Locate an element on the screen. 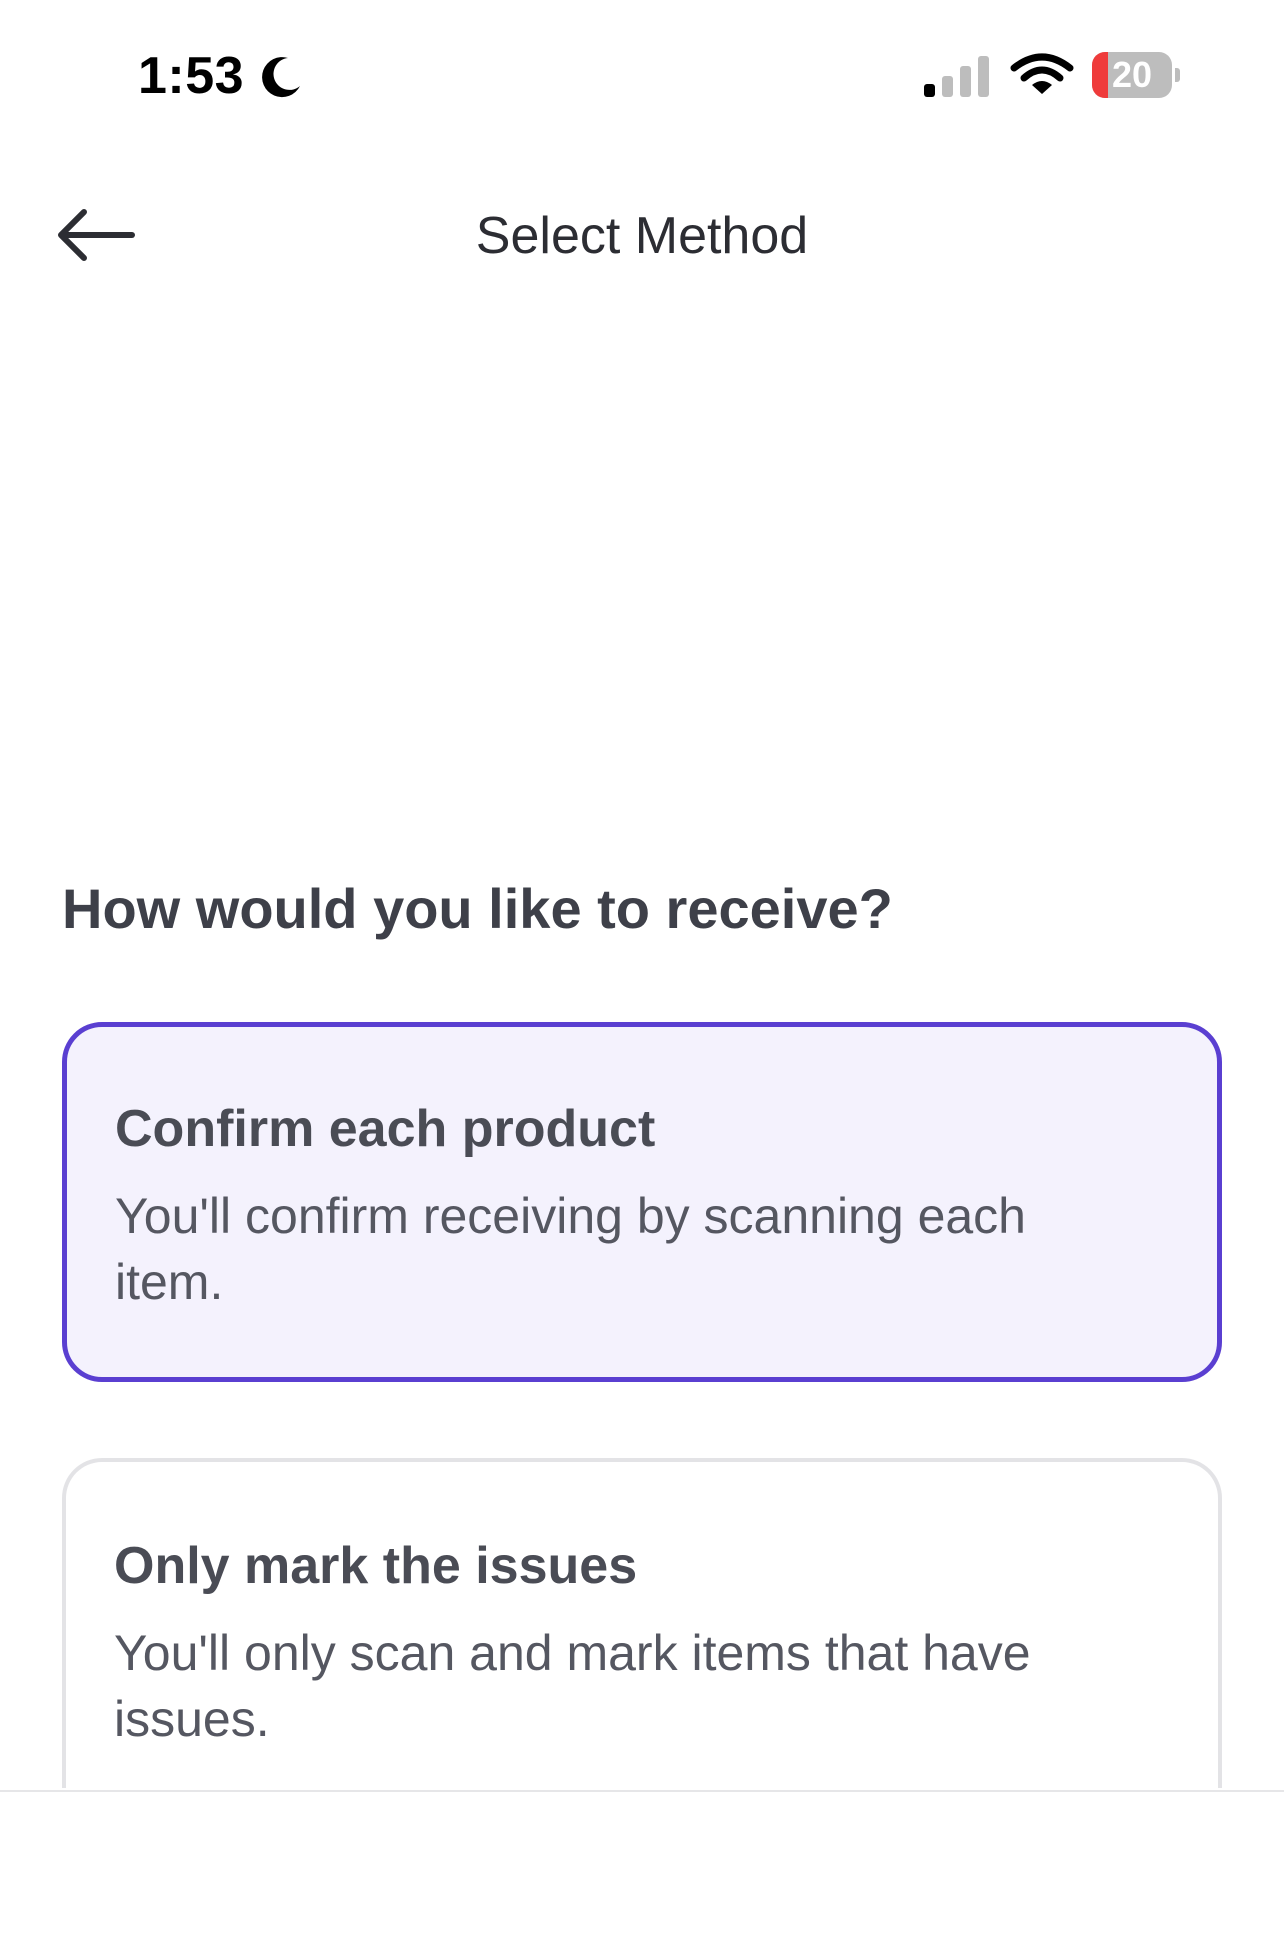 Image resolution: width=1284 pixels, height=1941 pixels. option-title: Confirm each product is located at coordinates (385, 1129).